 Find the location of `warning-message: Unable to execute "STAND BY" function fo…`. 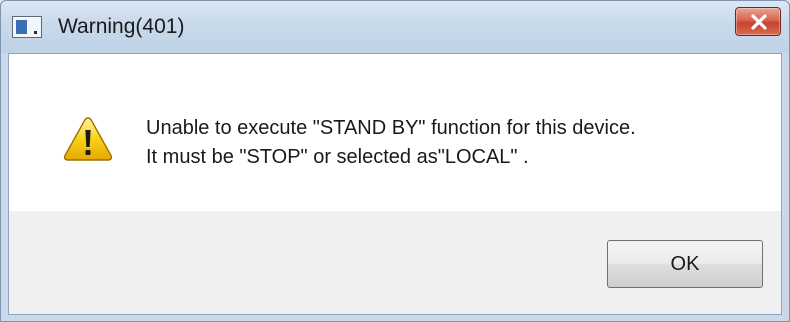

warning-message: Unable to execute "STAND BY" function fo… is located at coordinates (391, 143).